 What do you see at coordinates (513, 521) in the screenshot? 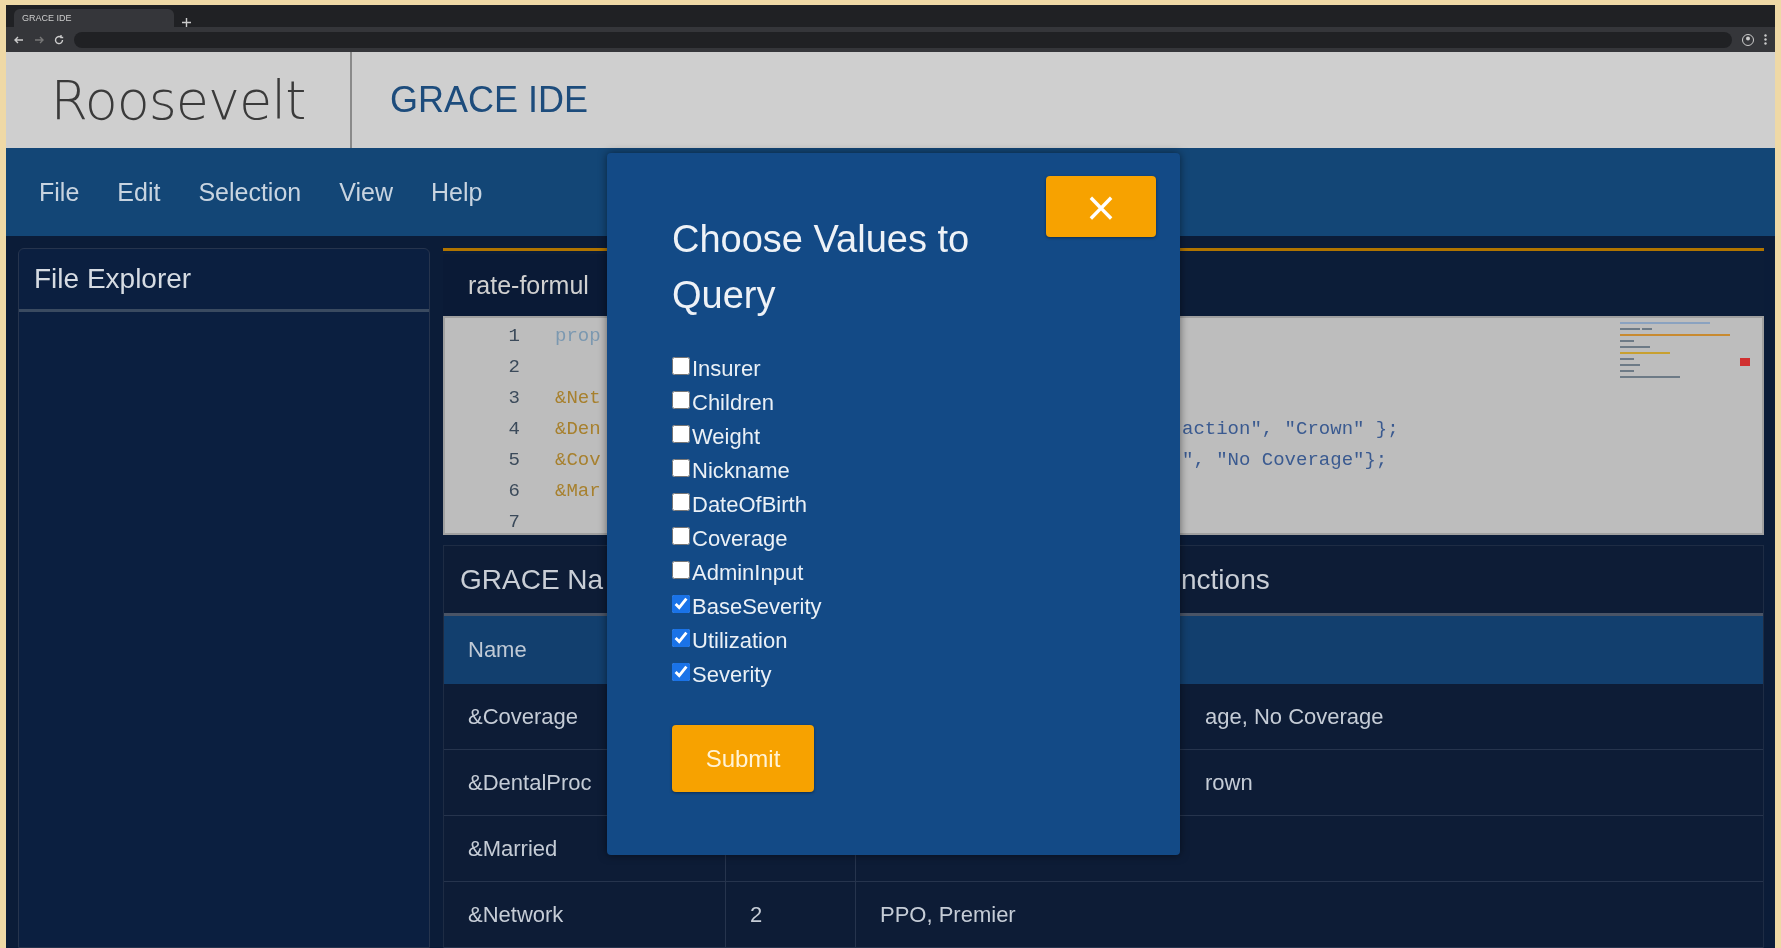
I see `line-number: 7` at bounding box center [513, 521].